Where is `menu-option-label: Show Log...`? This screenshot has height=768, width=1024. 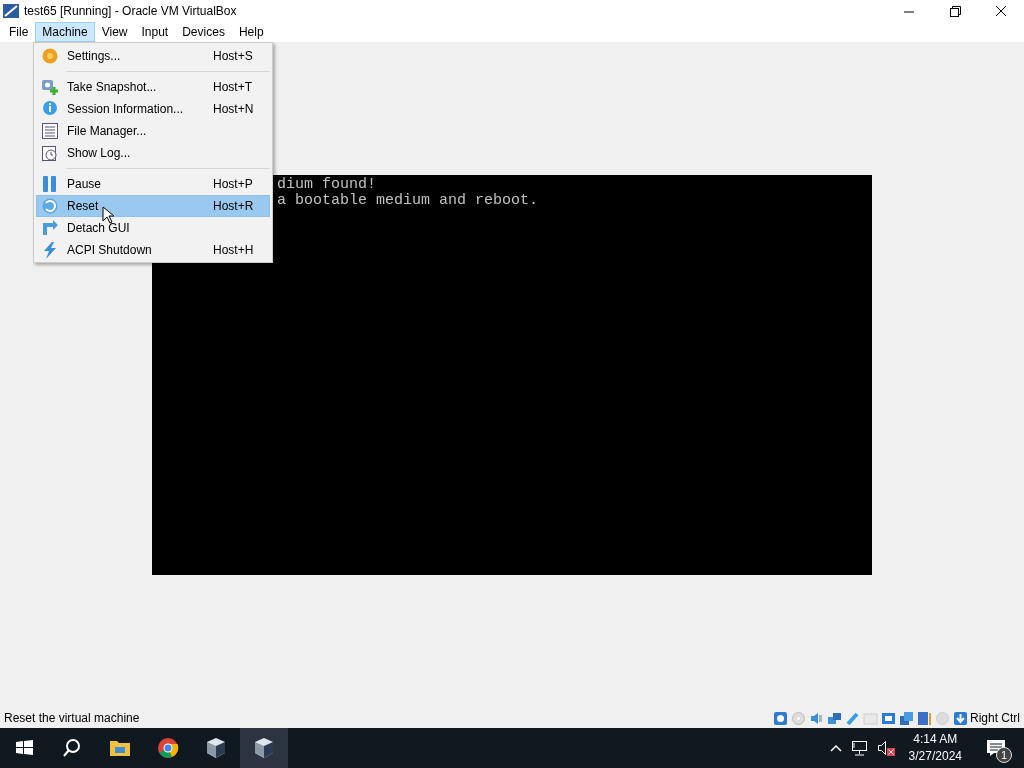 menu-option-label: Show Log... is located at coordinates (99, 153).